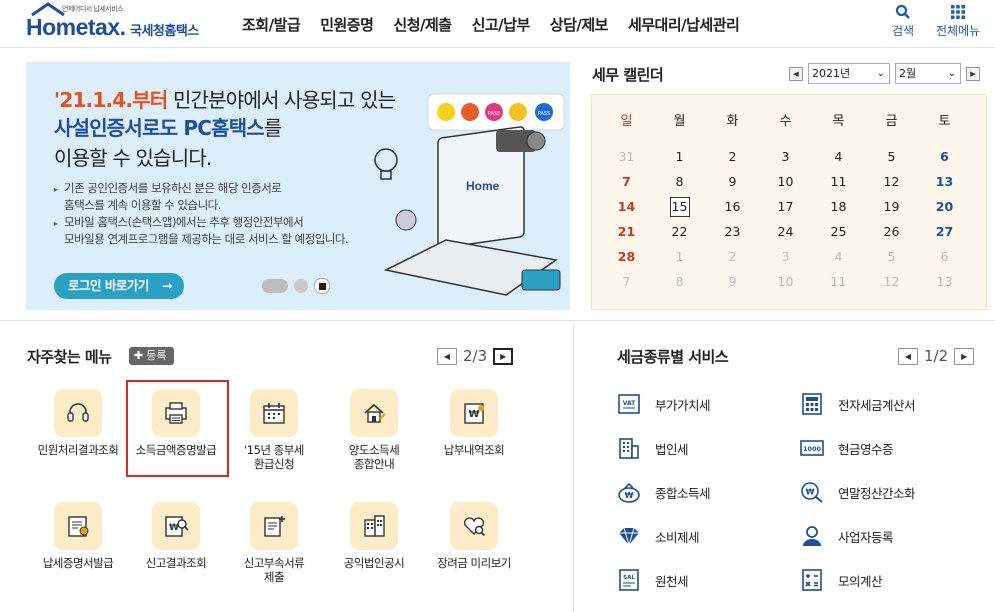 Image resolution: width=995 pixels, height=612 pixels. What do you see at coordinates (447, 356) in the screenshot?
I see `favorites-prev-button: ◀` at bounding box center [447, 356].